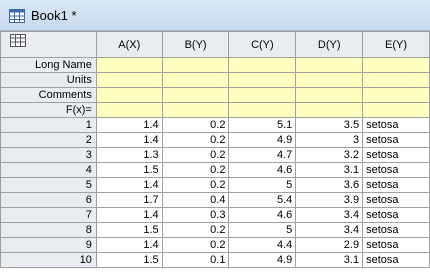 The height and width of the screenshot is (274, 430). I want to click on metadata-row-label: Units, so click(48, 80).